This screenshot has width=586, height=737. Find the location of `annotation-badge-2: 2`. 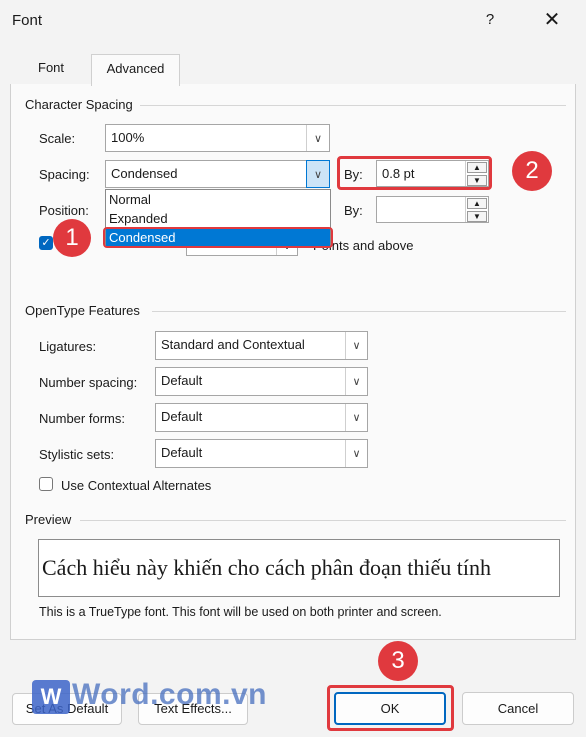

annotation-badge-2: 2 is located at coordinates (532, 171).